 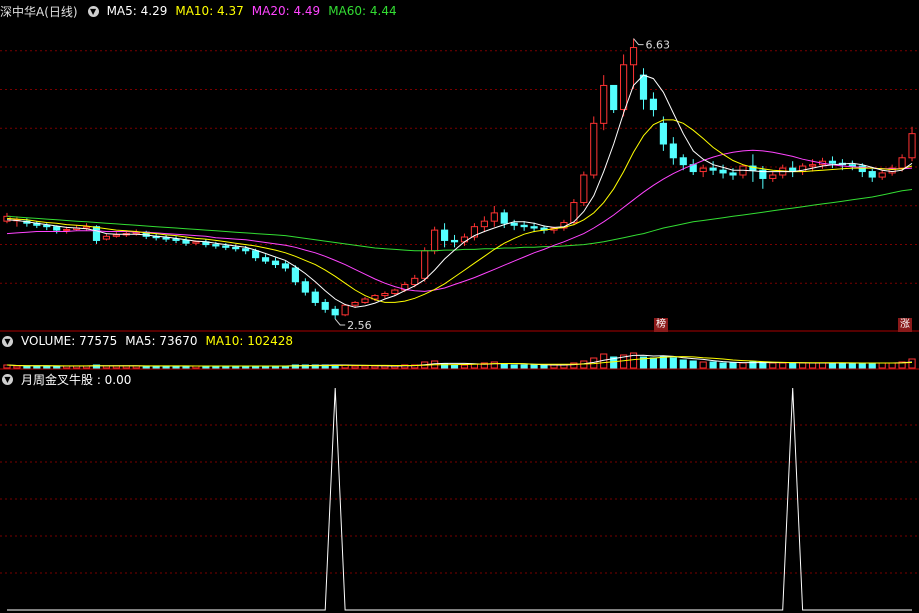 I want to click on price-annotation: 6.63, so click(x=658, y=45).